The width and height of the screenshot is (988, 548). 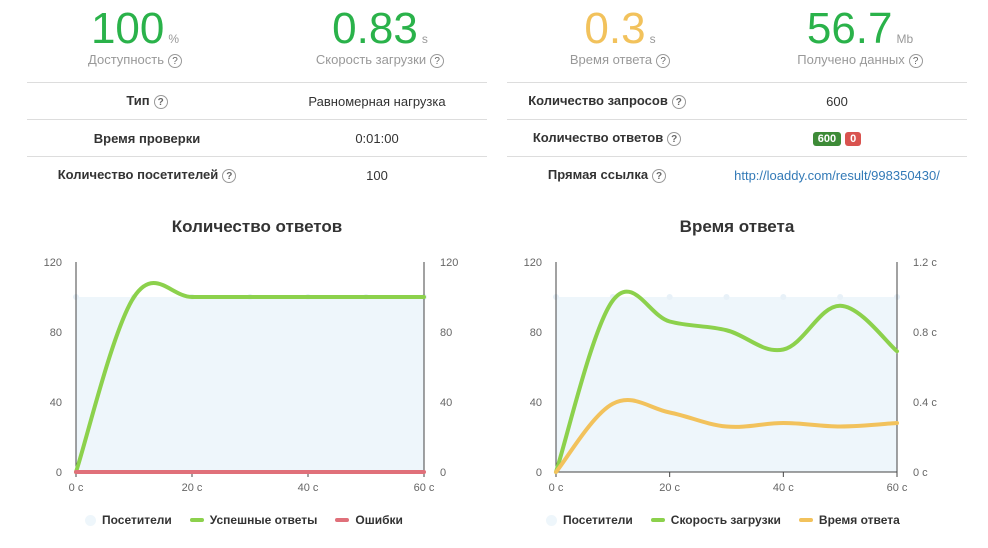 I want to click on table-row: Количество посетителей? 100, so click(x=257, y=174).